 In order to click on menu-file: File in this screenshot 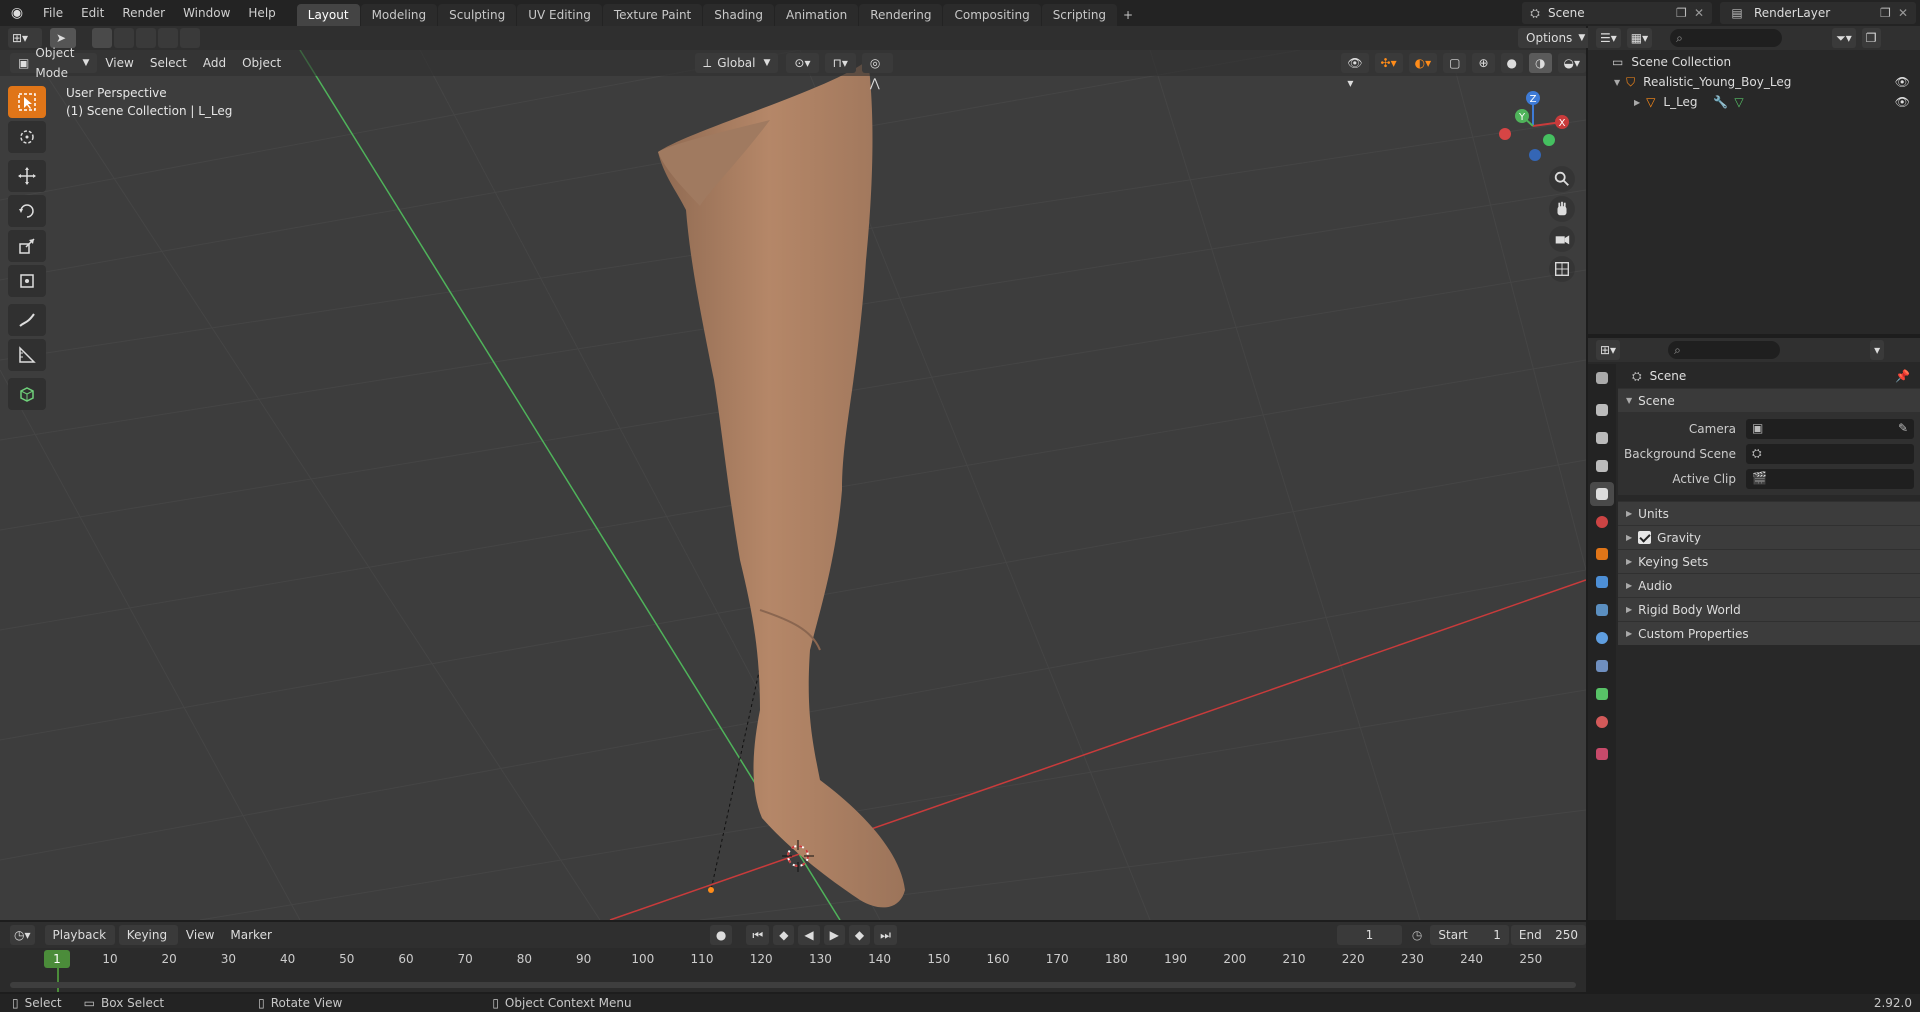, I will do `click(53, 13)`.